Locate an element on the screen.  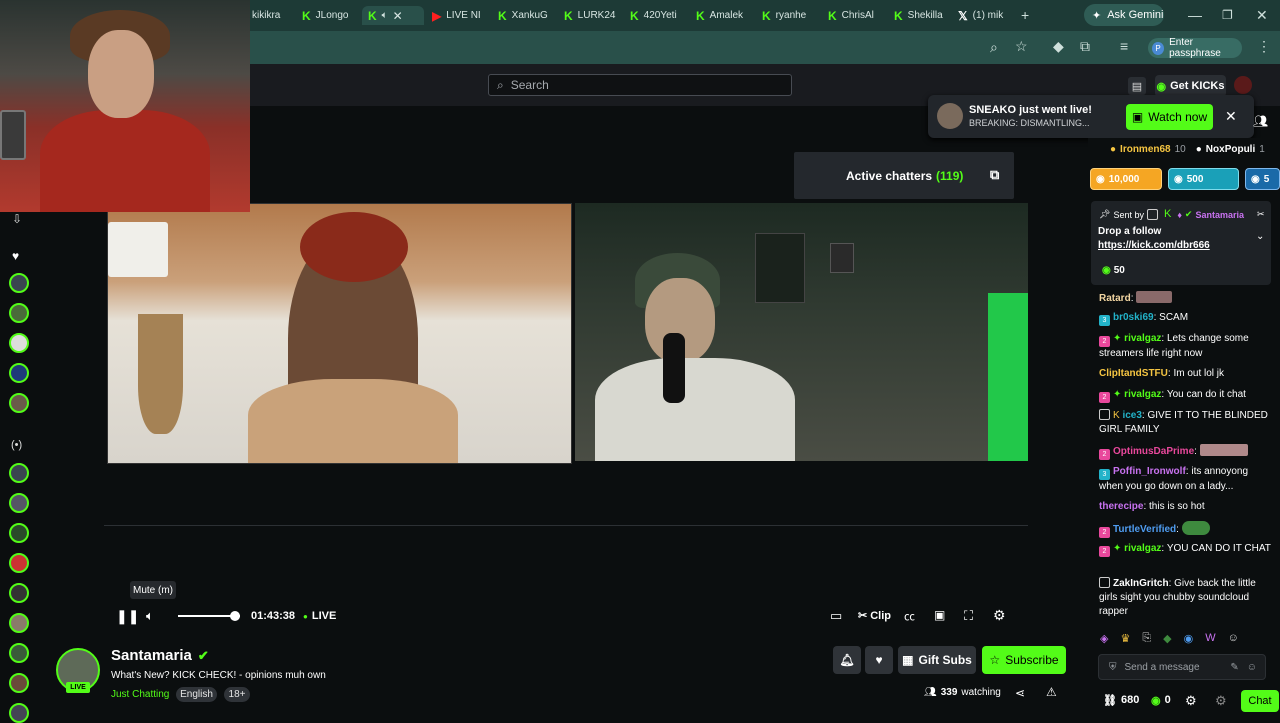
tag-age: 18+ is located at coordinates (237, 694).